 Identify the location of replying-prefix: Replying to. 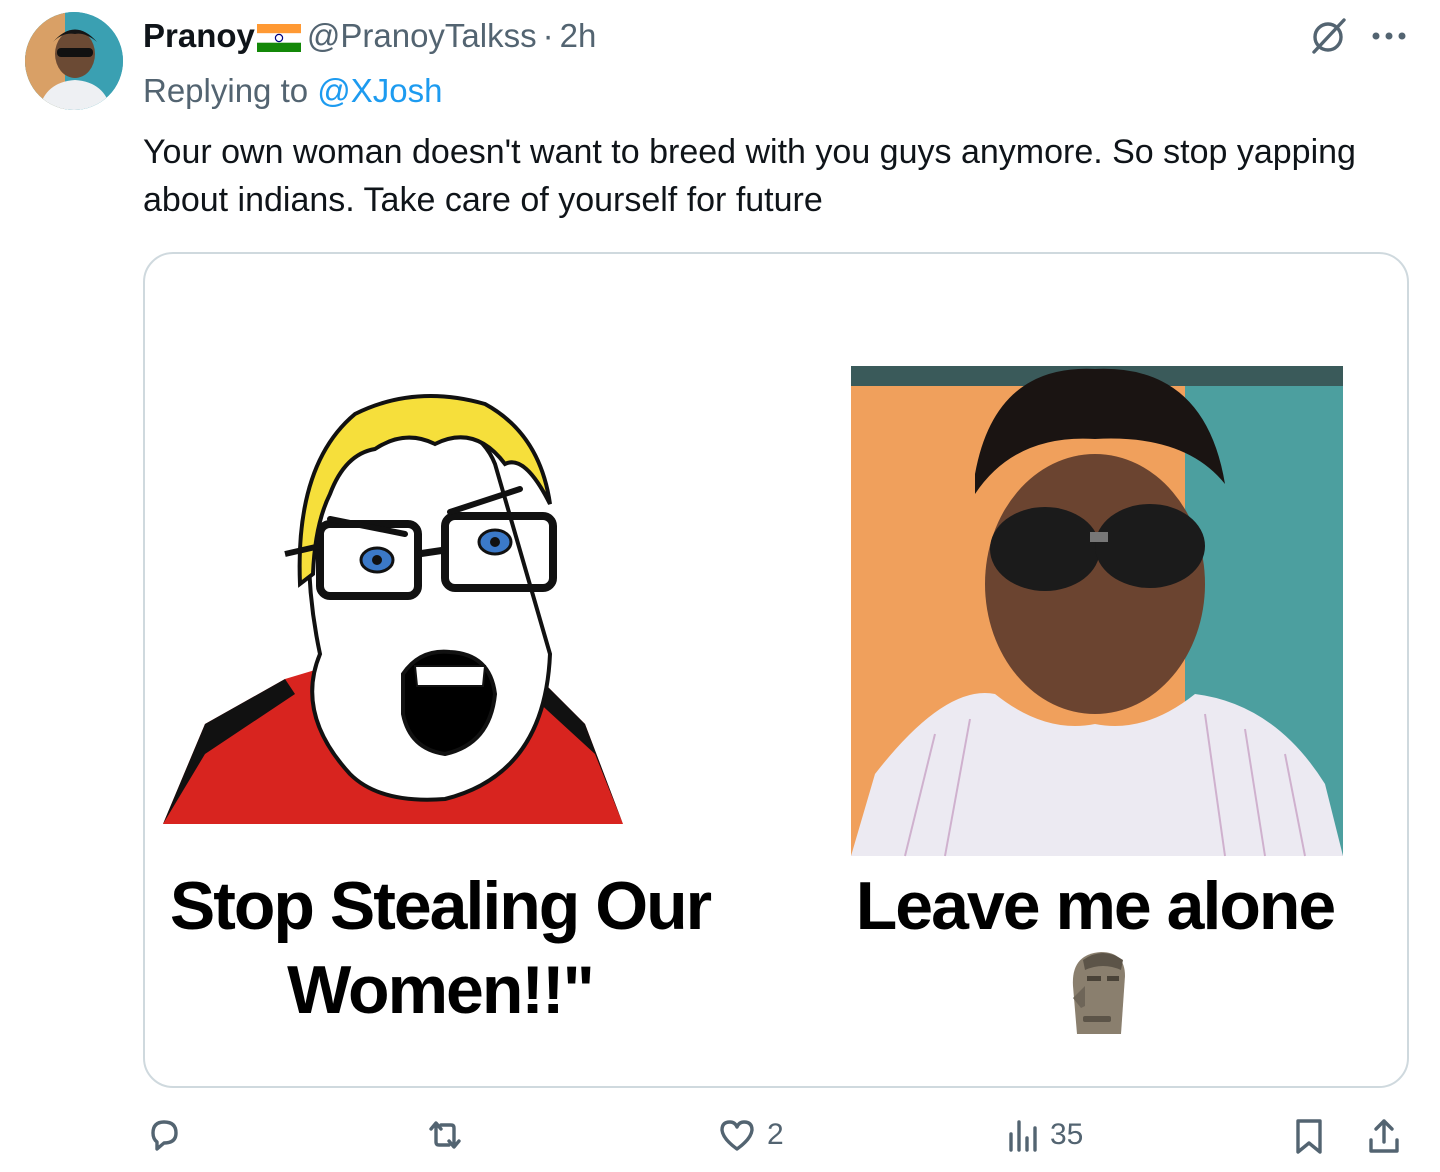
(226, 90).